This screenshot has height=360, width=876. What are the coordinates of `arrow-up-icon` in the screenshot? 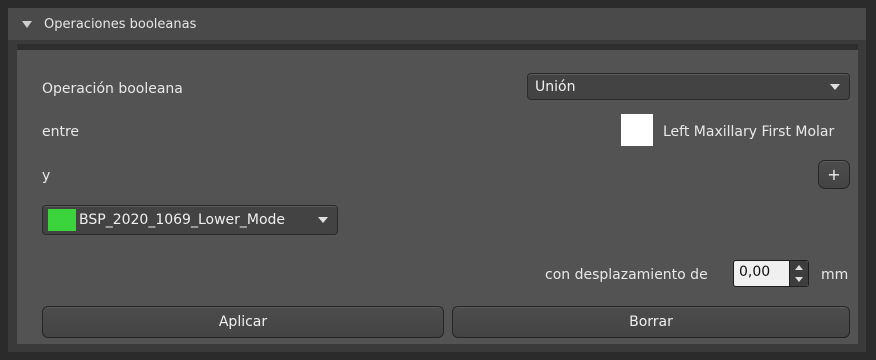 It's located at (799, 267).